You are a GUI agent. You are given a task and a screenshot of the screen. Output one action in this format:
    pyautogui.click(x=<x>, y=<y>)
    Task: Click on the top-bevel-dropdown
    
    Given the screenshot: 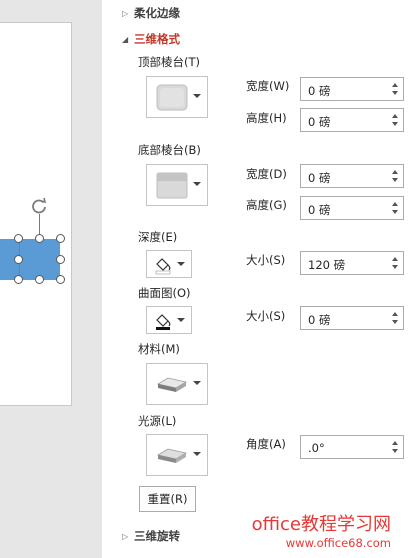 What is the action you would take?
    pyautogui.click(x=177, y=97)
    